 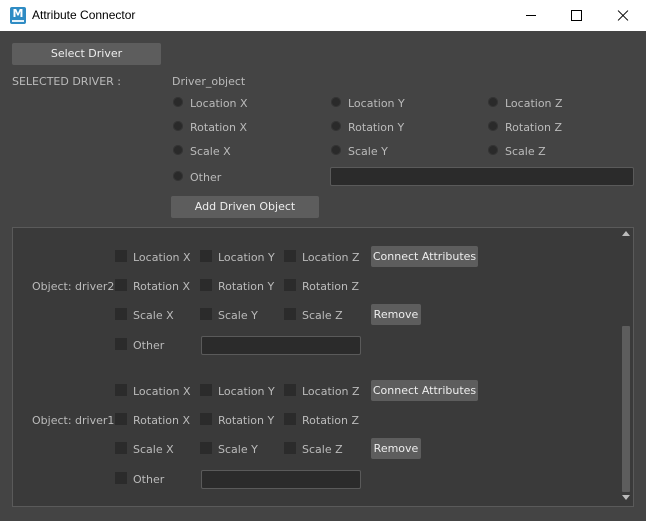 I want to click on radio-label: Rotation X, so click(x=219, y=127).